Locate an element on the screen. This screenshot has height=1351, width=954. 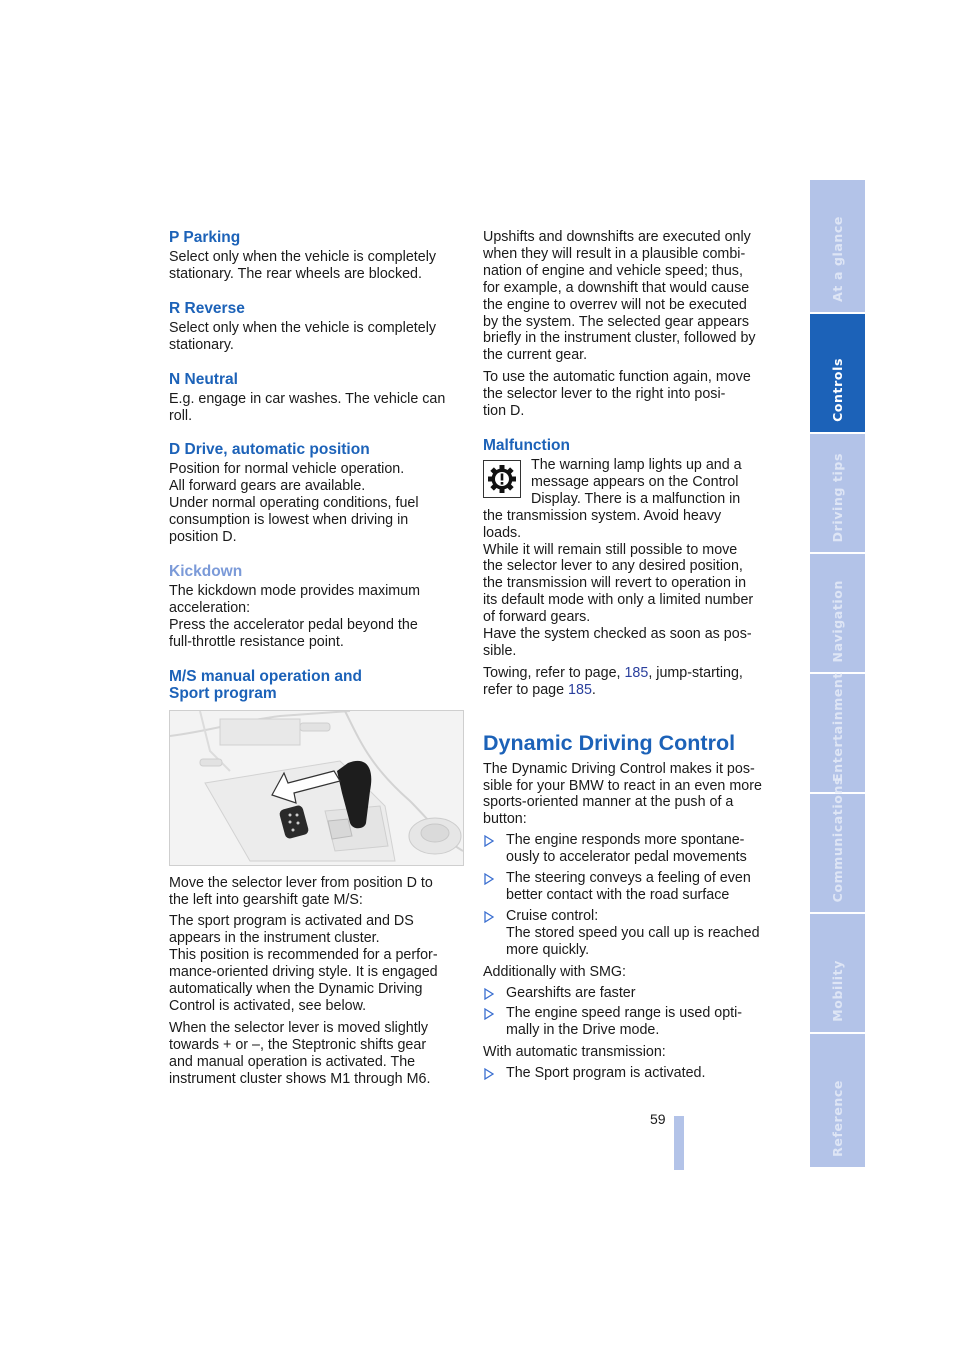
text-line: Gearshifts are faster is located at coordinates (571, 992).